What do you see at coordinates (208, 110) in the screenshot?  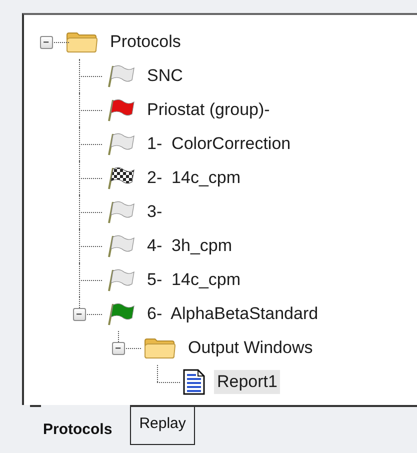 I see `tree-item: Priostat (group)-` at bounding box center [208, 110].